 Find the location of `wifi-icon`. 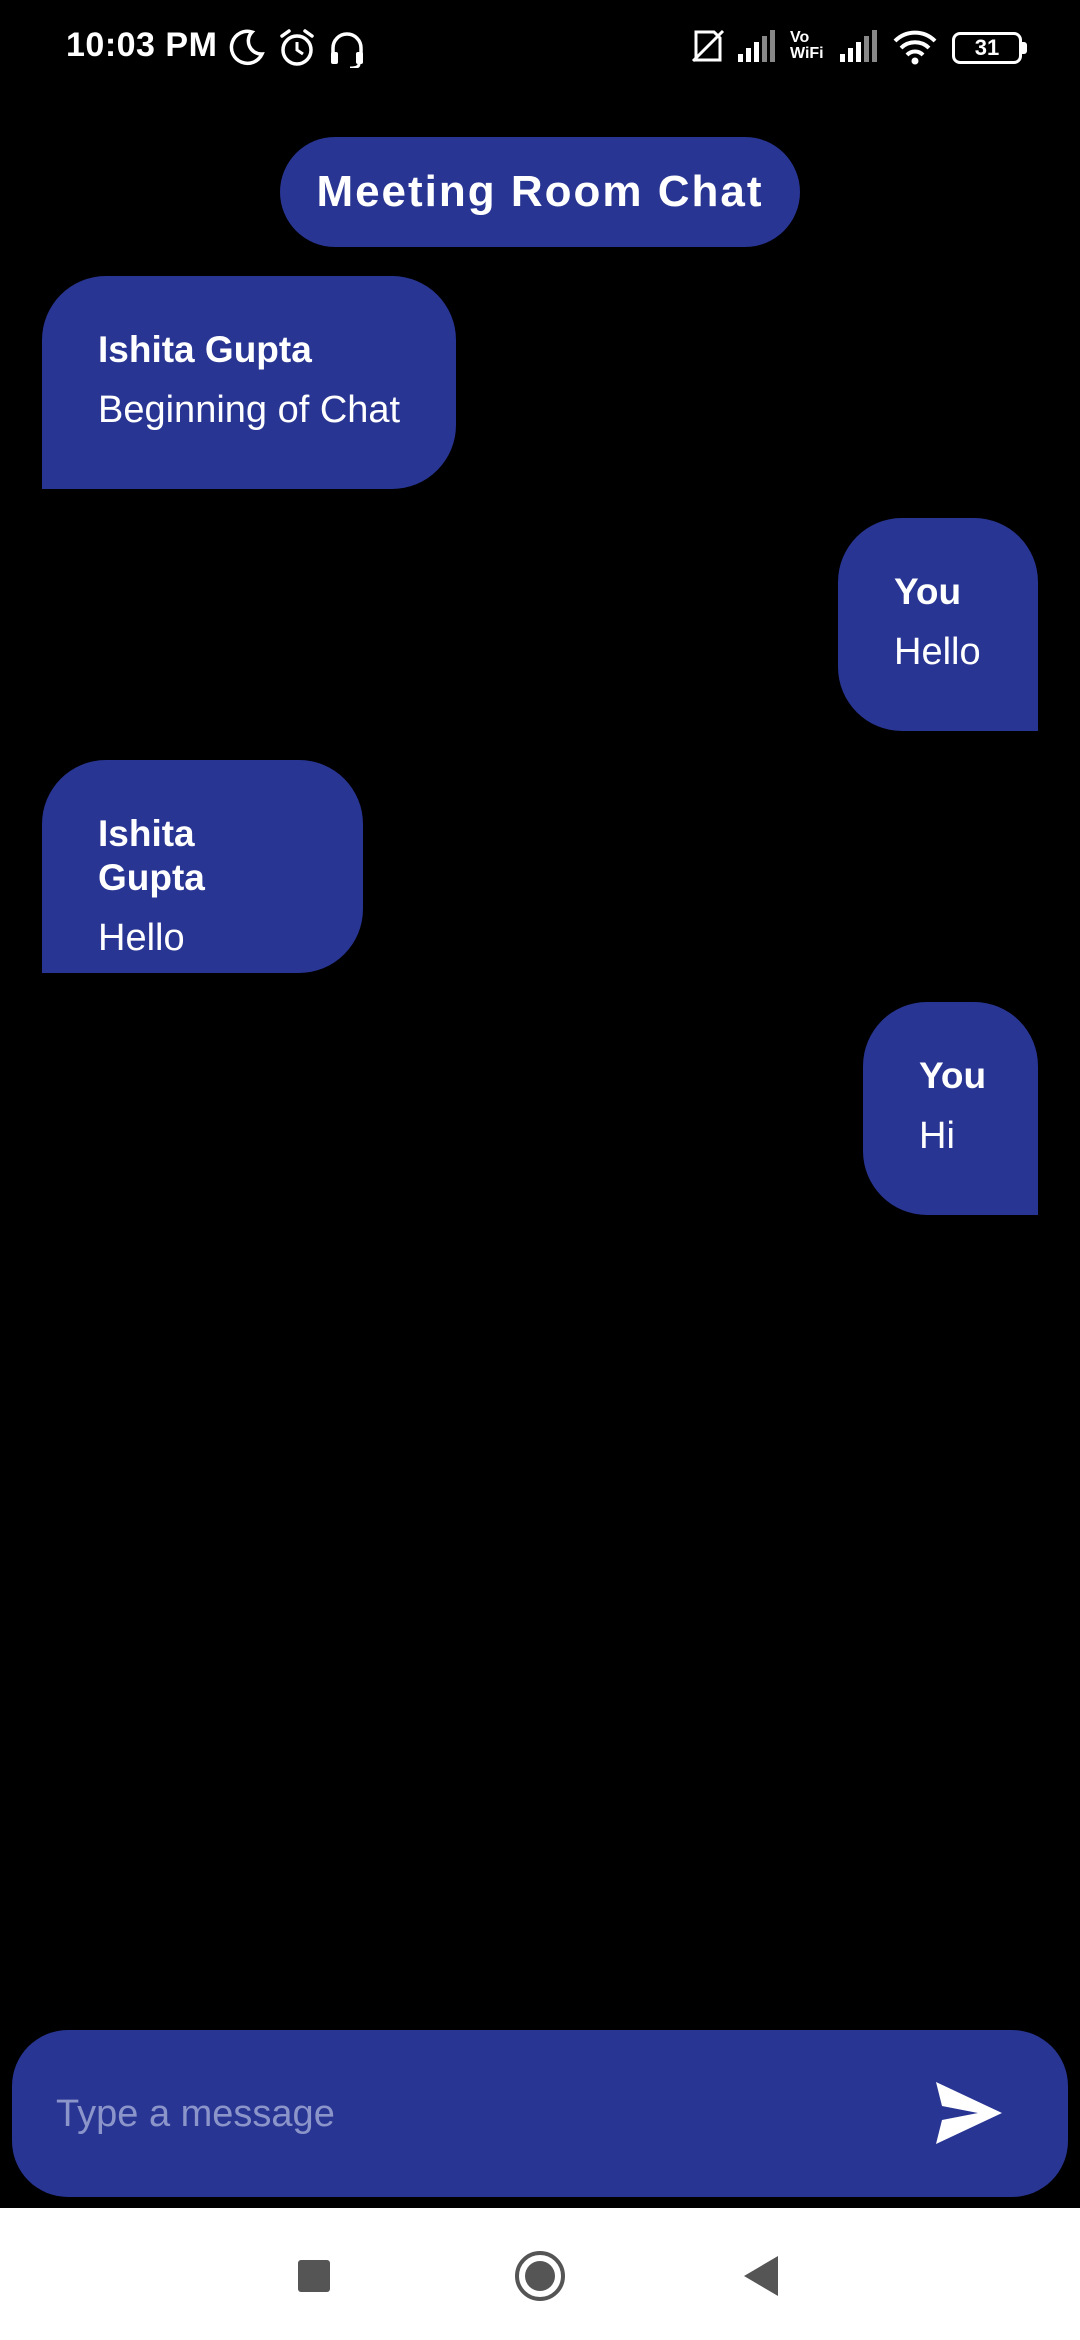

wifi-icon is located at coordinates (915, 47).